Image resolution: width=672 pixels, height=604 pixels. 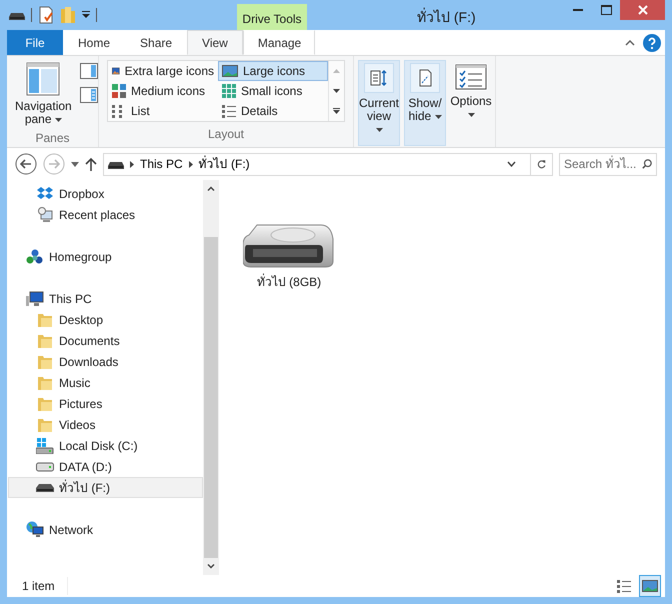 What do you see at coordinates (26, 164) in the screenshot?
I see `back-button` at bounding box center [26, 164].